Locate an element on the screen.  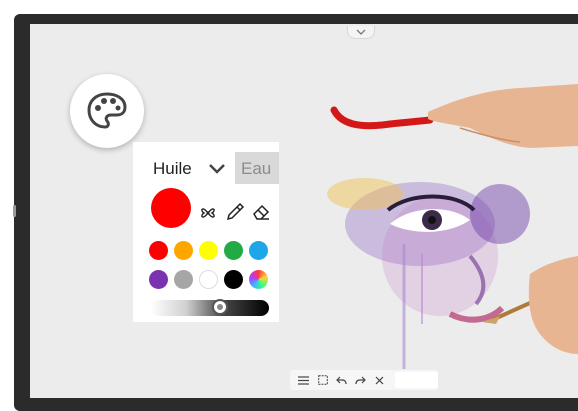
pointing-hand is located at coordinates (503, 116).